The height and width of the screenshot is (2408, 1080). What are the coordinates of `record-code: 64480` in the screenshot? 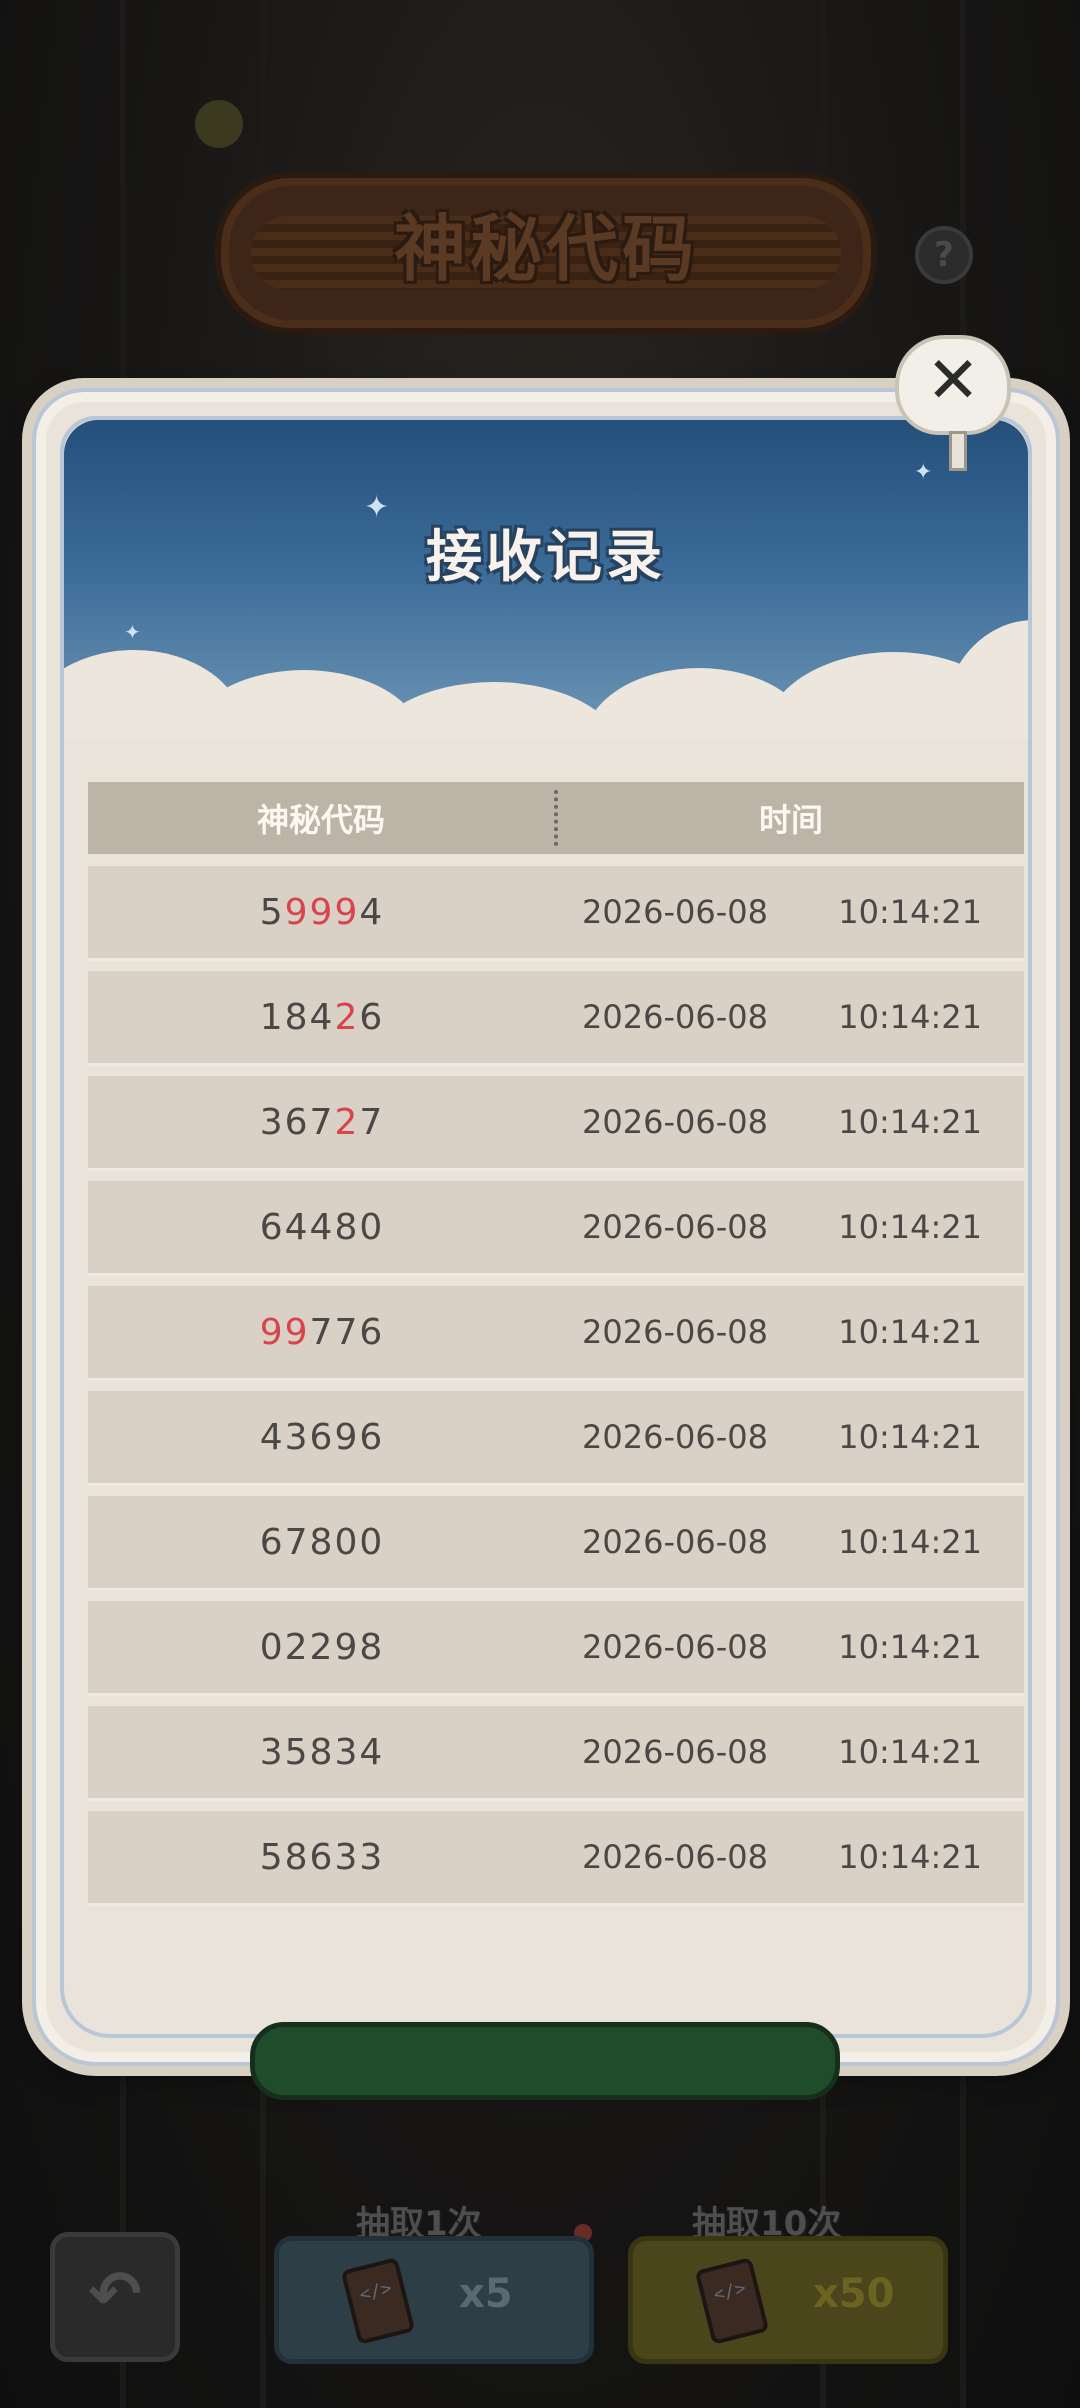 It's located at (322, 1227).